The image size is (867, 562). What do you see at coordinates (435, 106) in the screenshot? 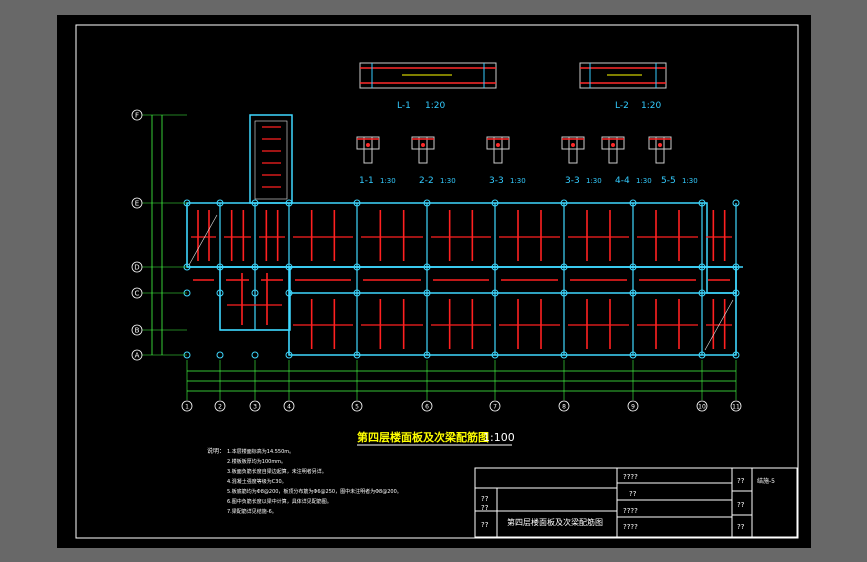
I see `beam-l1-scale: 1:20` at bounding box center [435, 106].